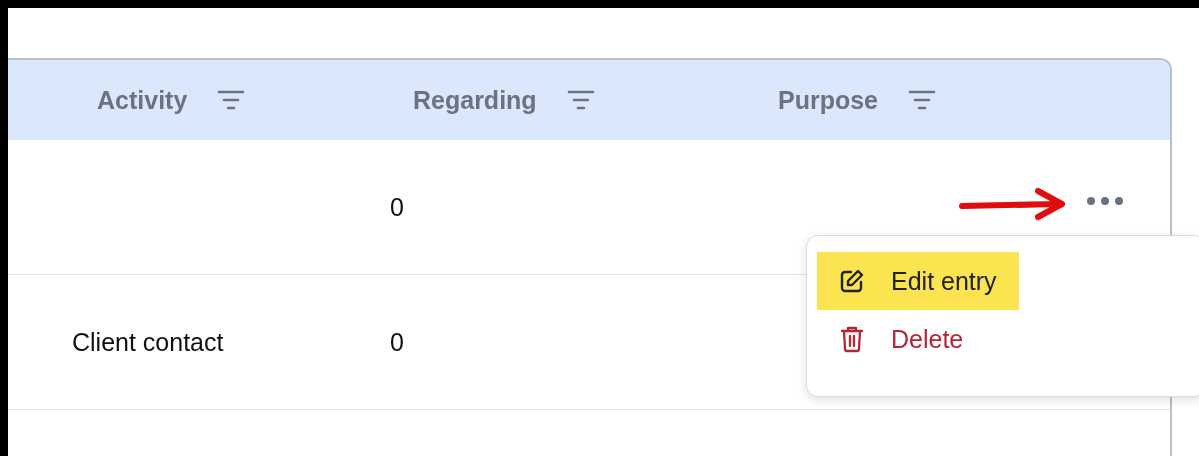 The width and height of the screenshot is (1199, 456). Describe the element at coordinates (852, 339) in the screenshot. I see `trash-icon` at that location.